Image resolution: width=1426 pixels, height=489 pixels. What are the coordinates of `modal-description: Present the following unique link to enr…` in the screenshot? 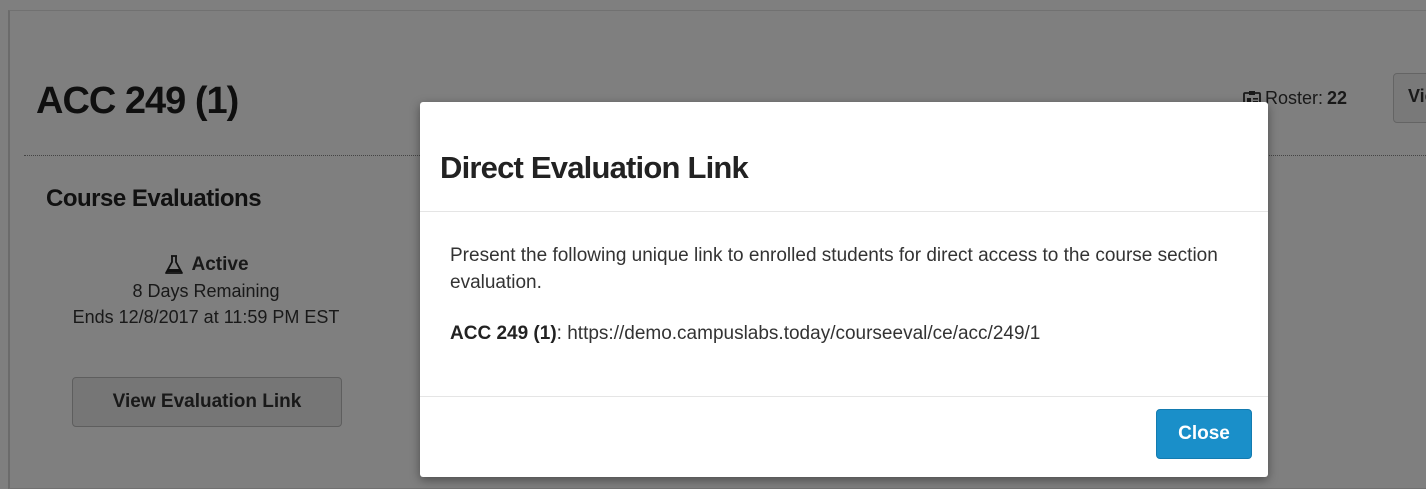 It's located at (834, 269).